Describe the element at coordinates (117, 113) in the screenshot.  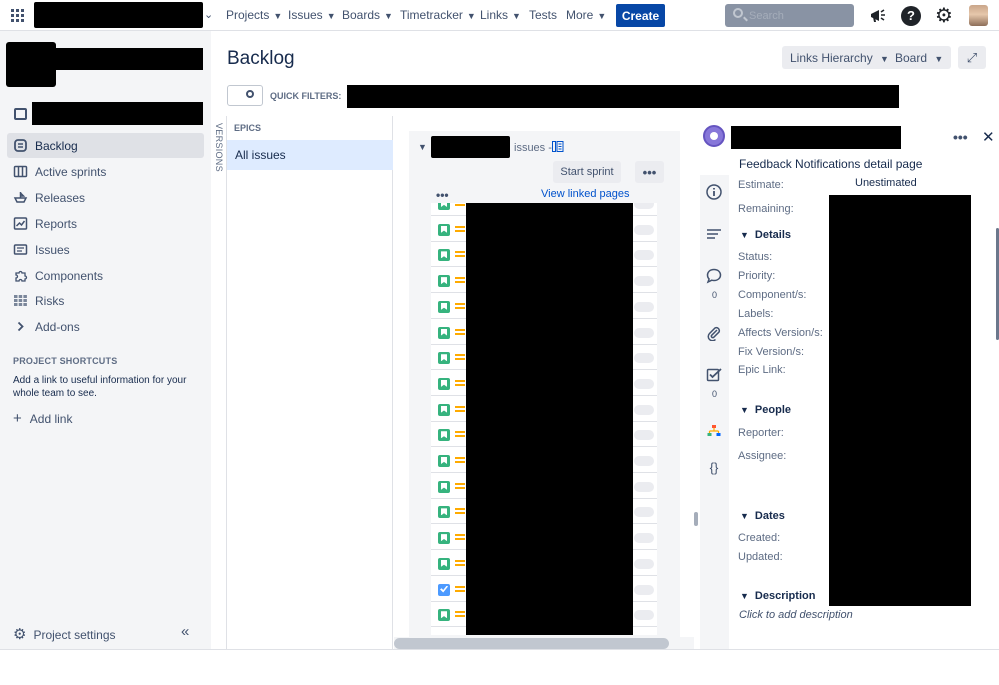
I see `board-name-redacted` at that location.